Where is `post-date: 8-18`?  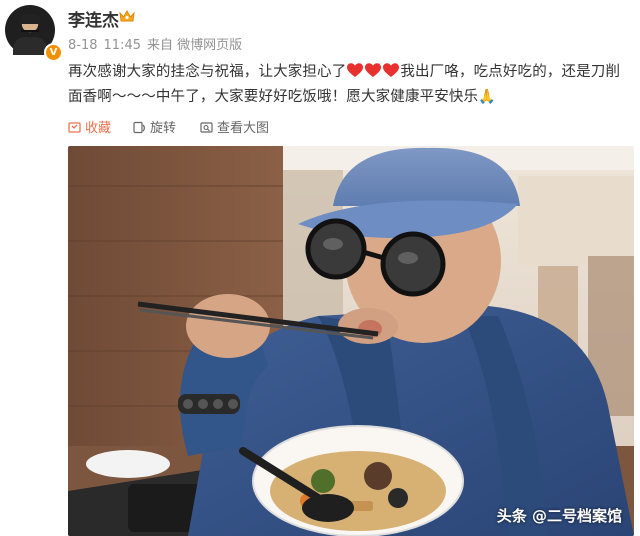
post-date: 8-18 is located at coordinates (83, 45).